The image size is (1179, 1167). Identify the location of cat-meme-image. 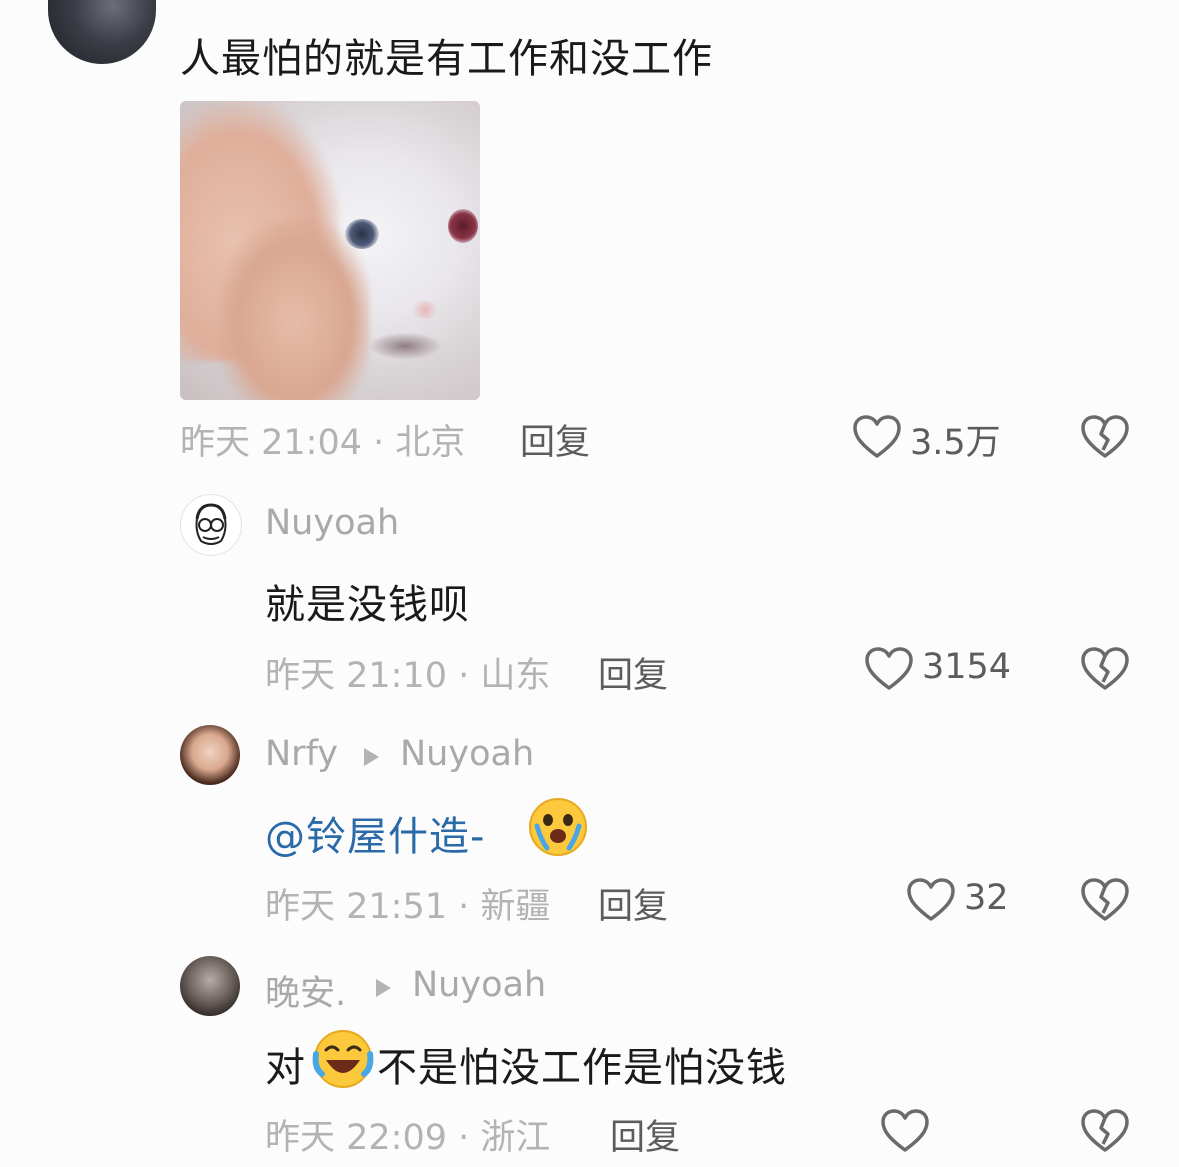
(330, 250).